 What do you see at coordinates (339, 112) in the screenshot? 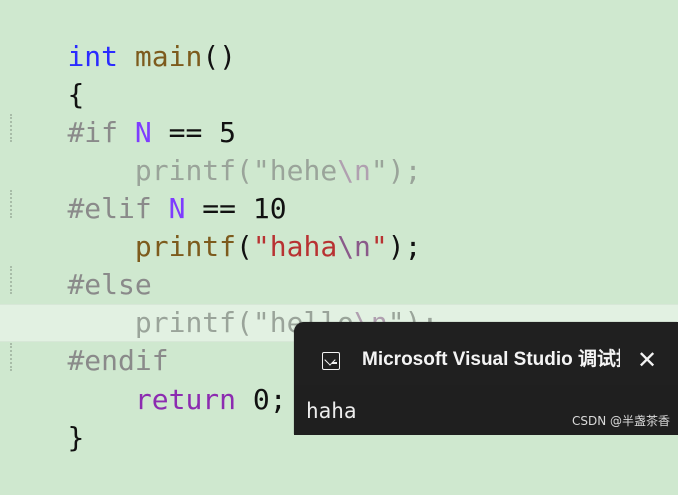
I see `code-line-3: #if N == 5` at bounding box center [339, 112].